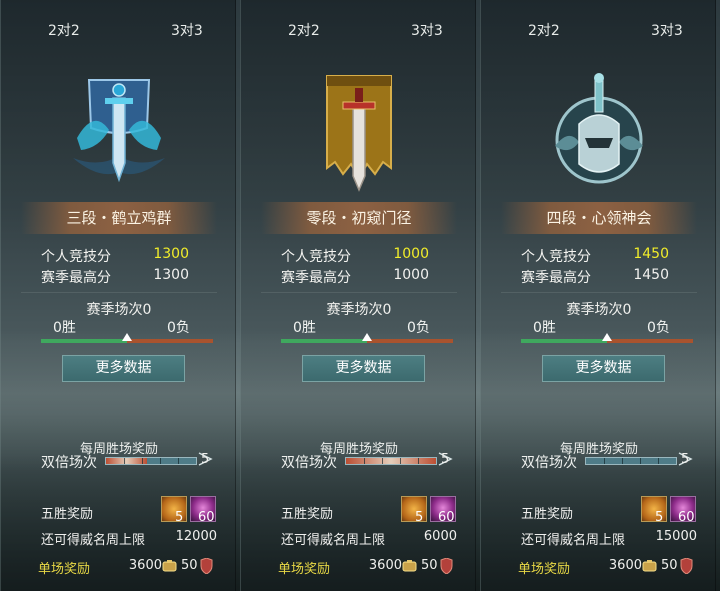 Image resolution: width=720 pixels, height=591 pixels. I want to click on double-matches-fill, so click(126, 461).